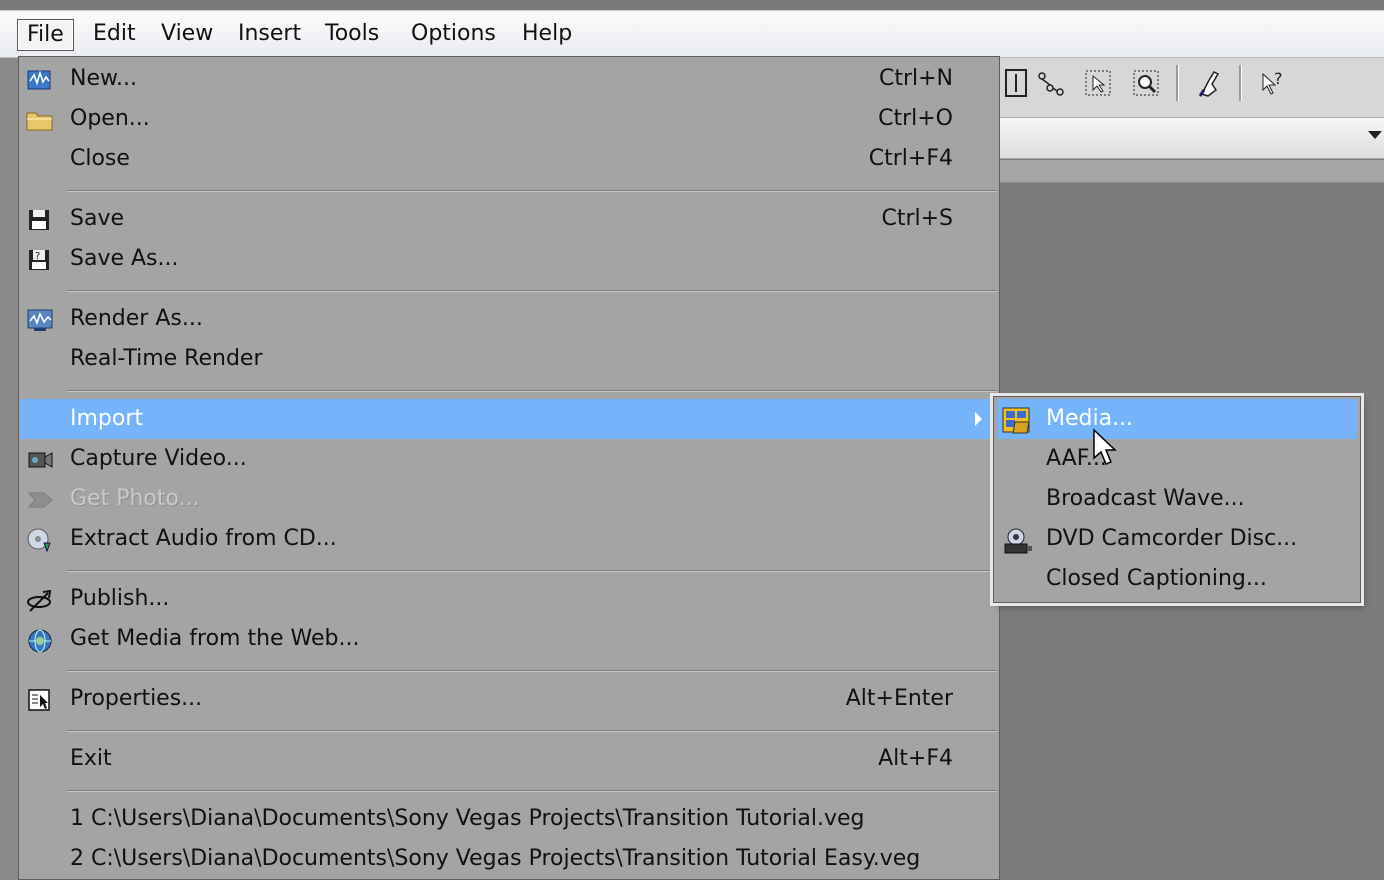  Describe the element at coordinates (692, 34) in the screenshot. I see `menu-bar: File Edit View Insert Tools Options Help` at that location.